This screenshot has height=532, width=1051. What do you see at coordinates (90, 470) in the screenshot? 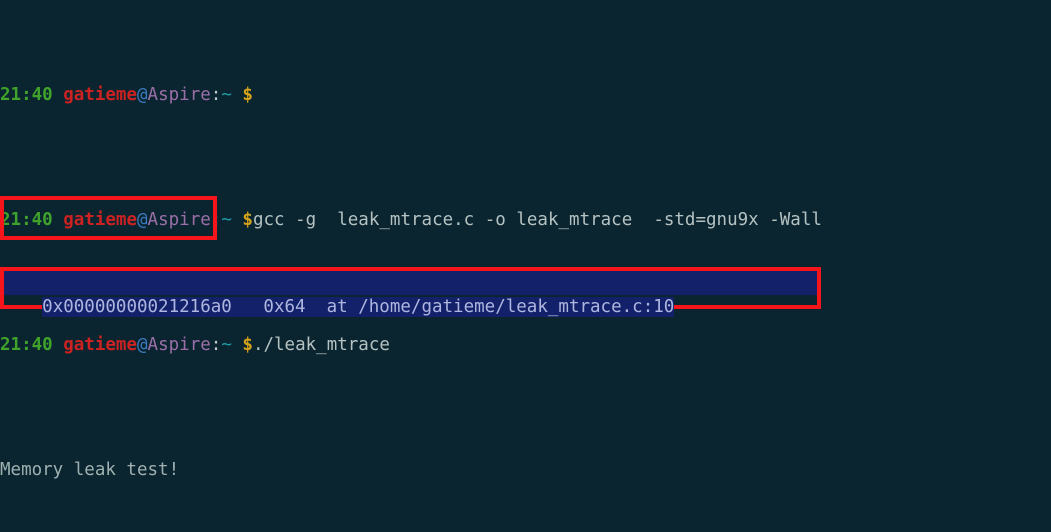
I see `output-memory-leak-test: Memory leak test!` at bounding box center [90, 470].